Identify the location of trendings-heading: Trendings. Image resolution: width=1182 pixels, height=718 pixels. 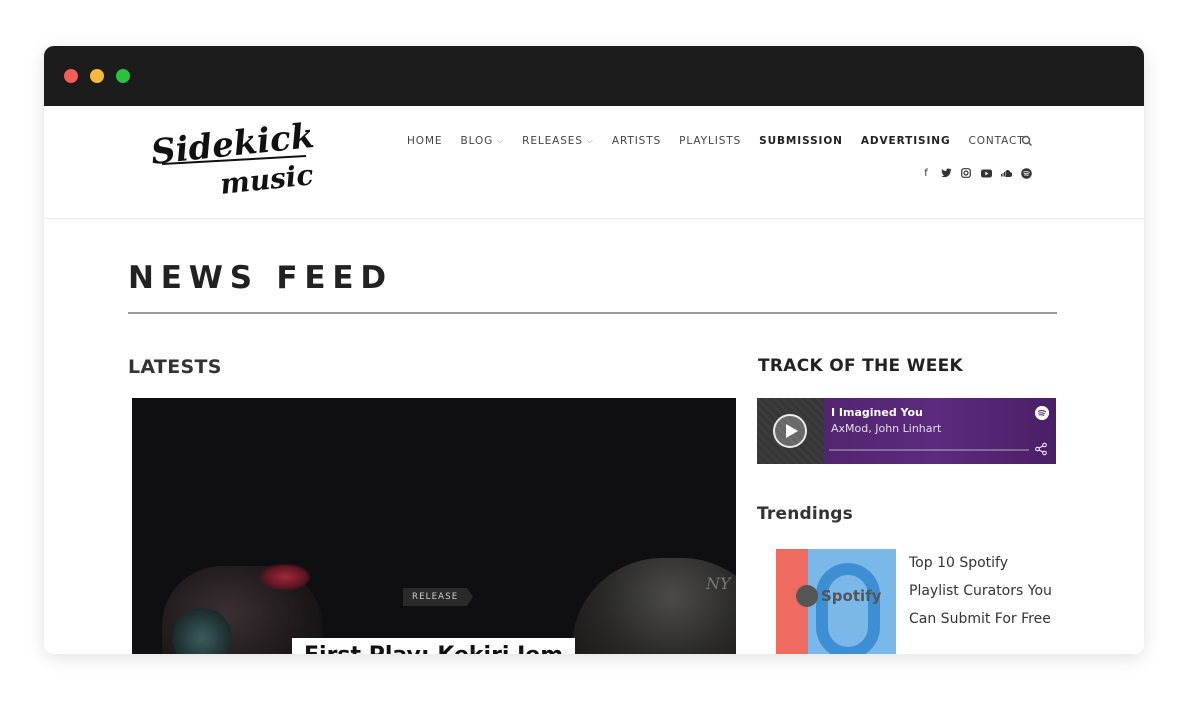
(805, 514).